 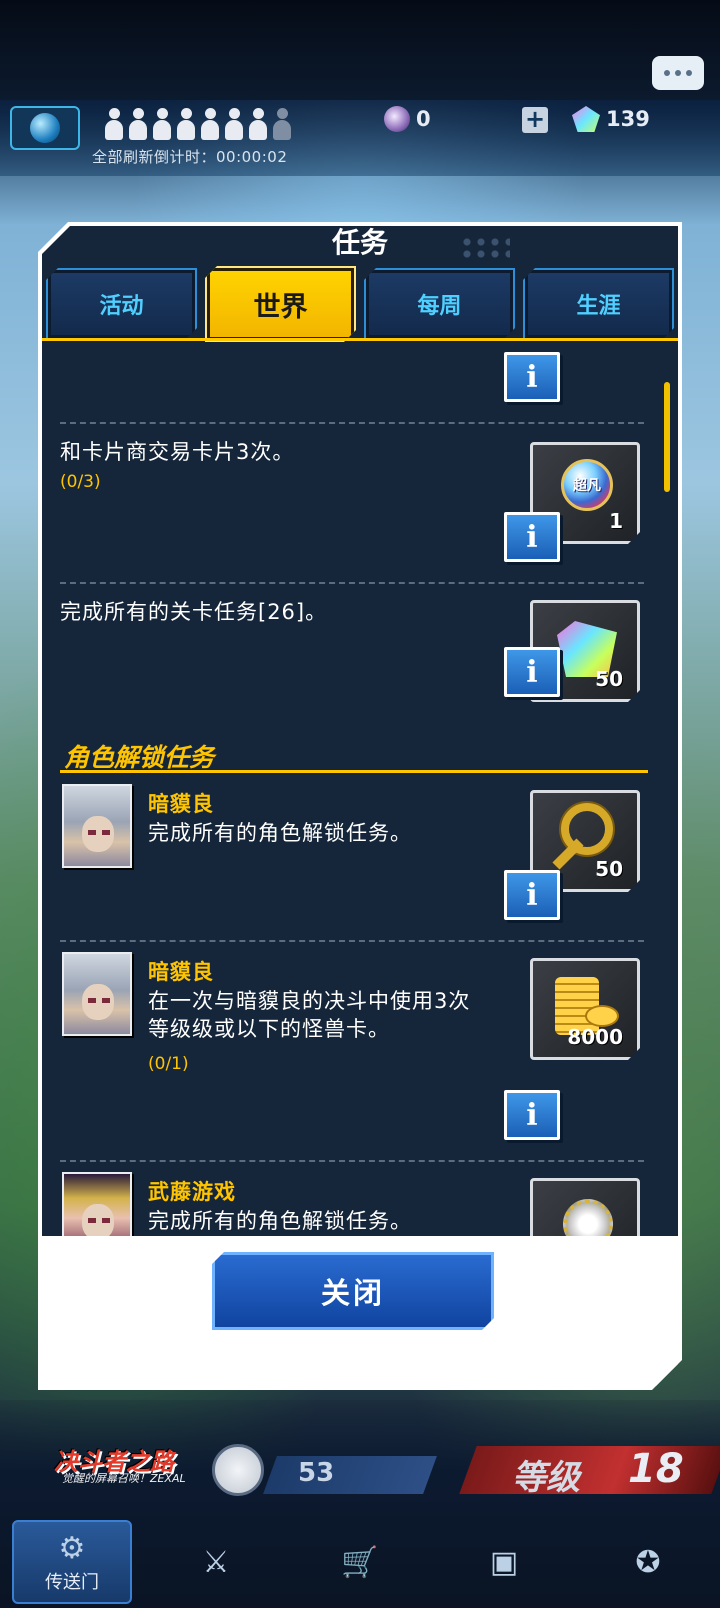 I want to click on nav-portal: ⚙ 传送门, so click(x=72, y=1562).